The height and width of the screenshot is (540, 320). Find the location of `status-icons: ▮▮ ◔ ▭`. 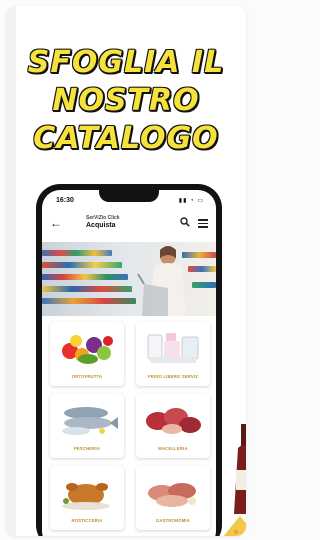

status-icons: ▮▮ ◔ ▭ is located at coordinates (191, 201).